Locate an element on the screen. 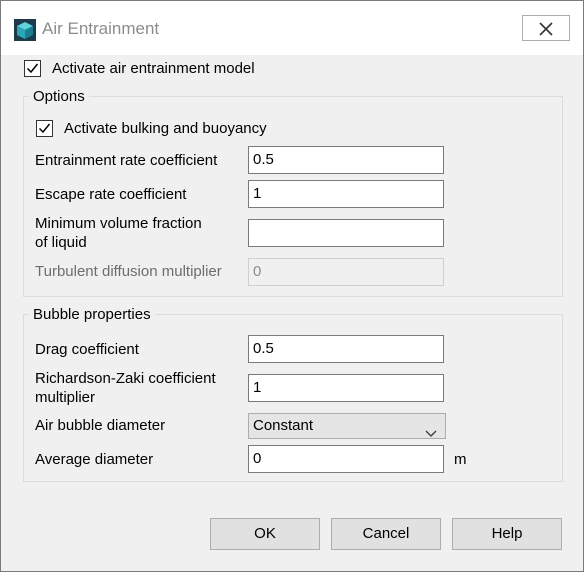 Image resolution: width=584 pixels, height=572 pixels. close-icon is located at coordinates (546, 29).